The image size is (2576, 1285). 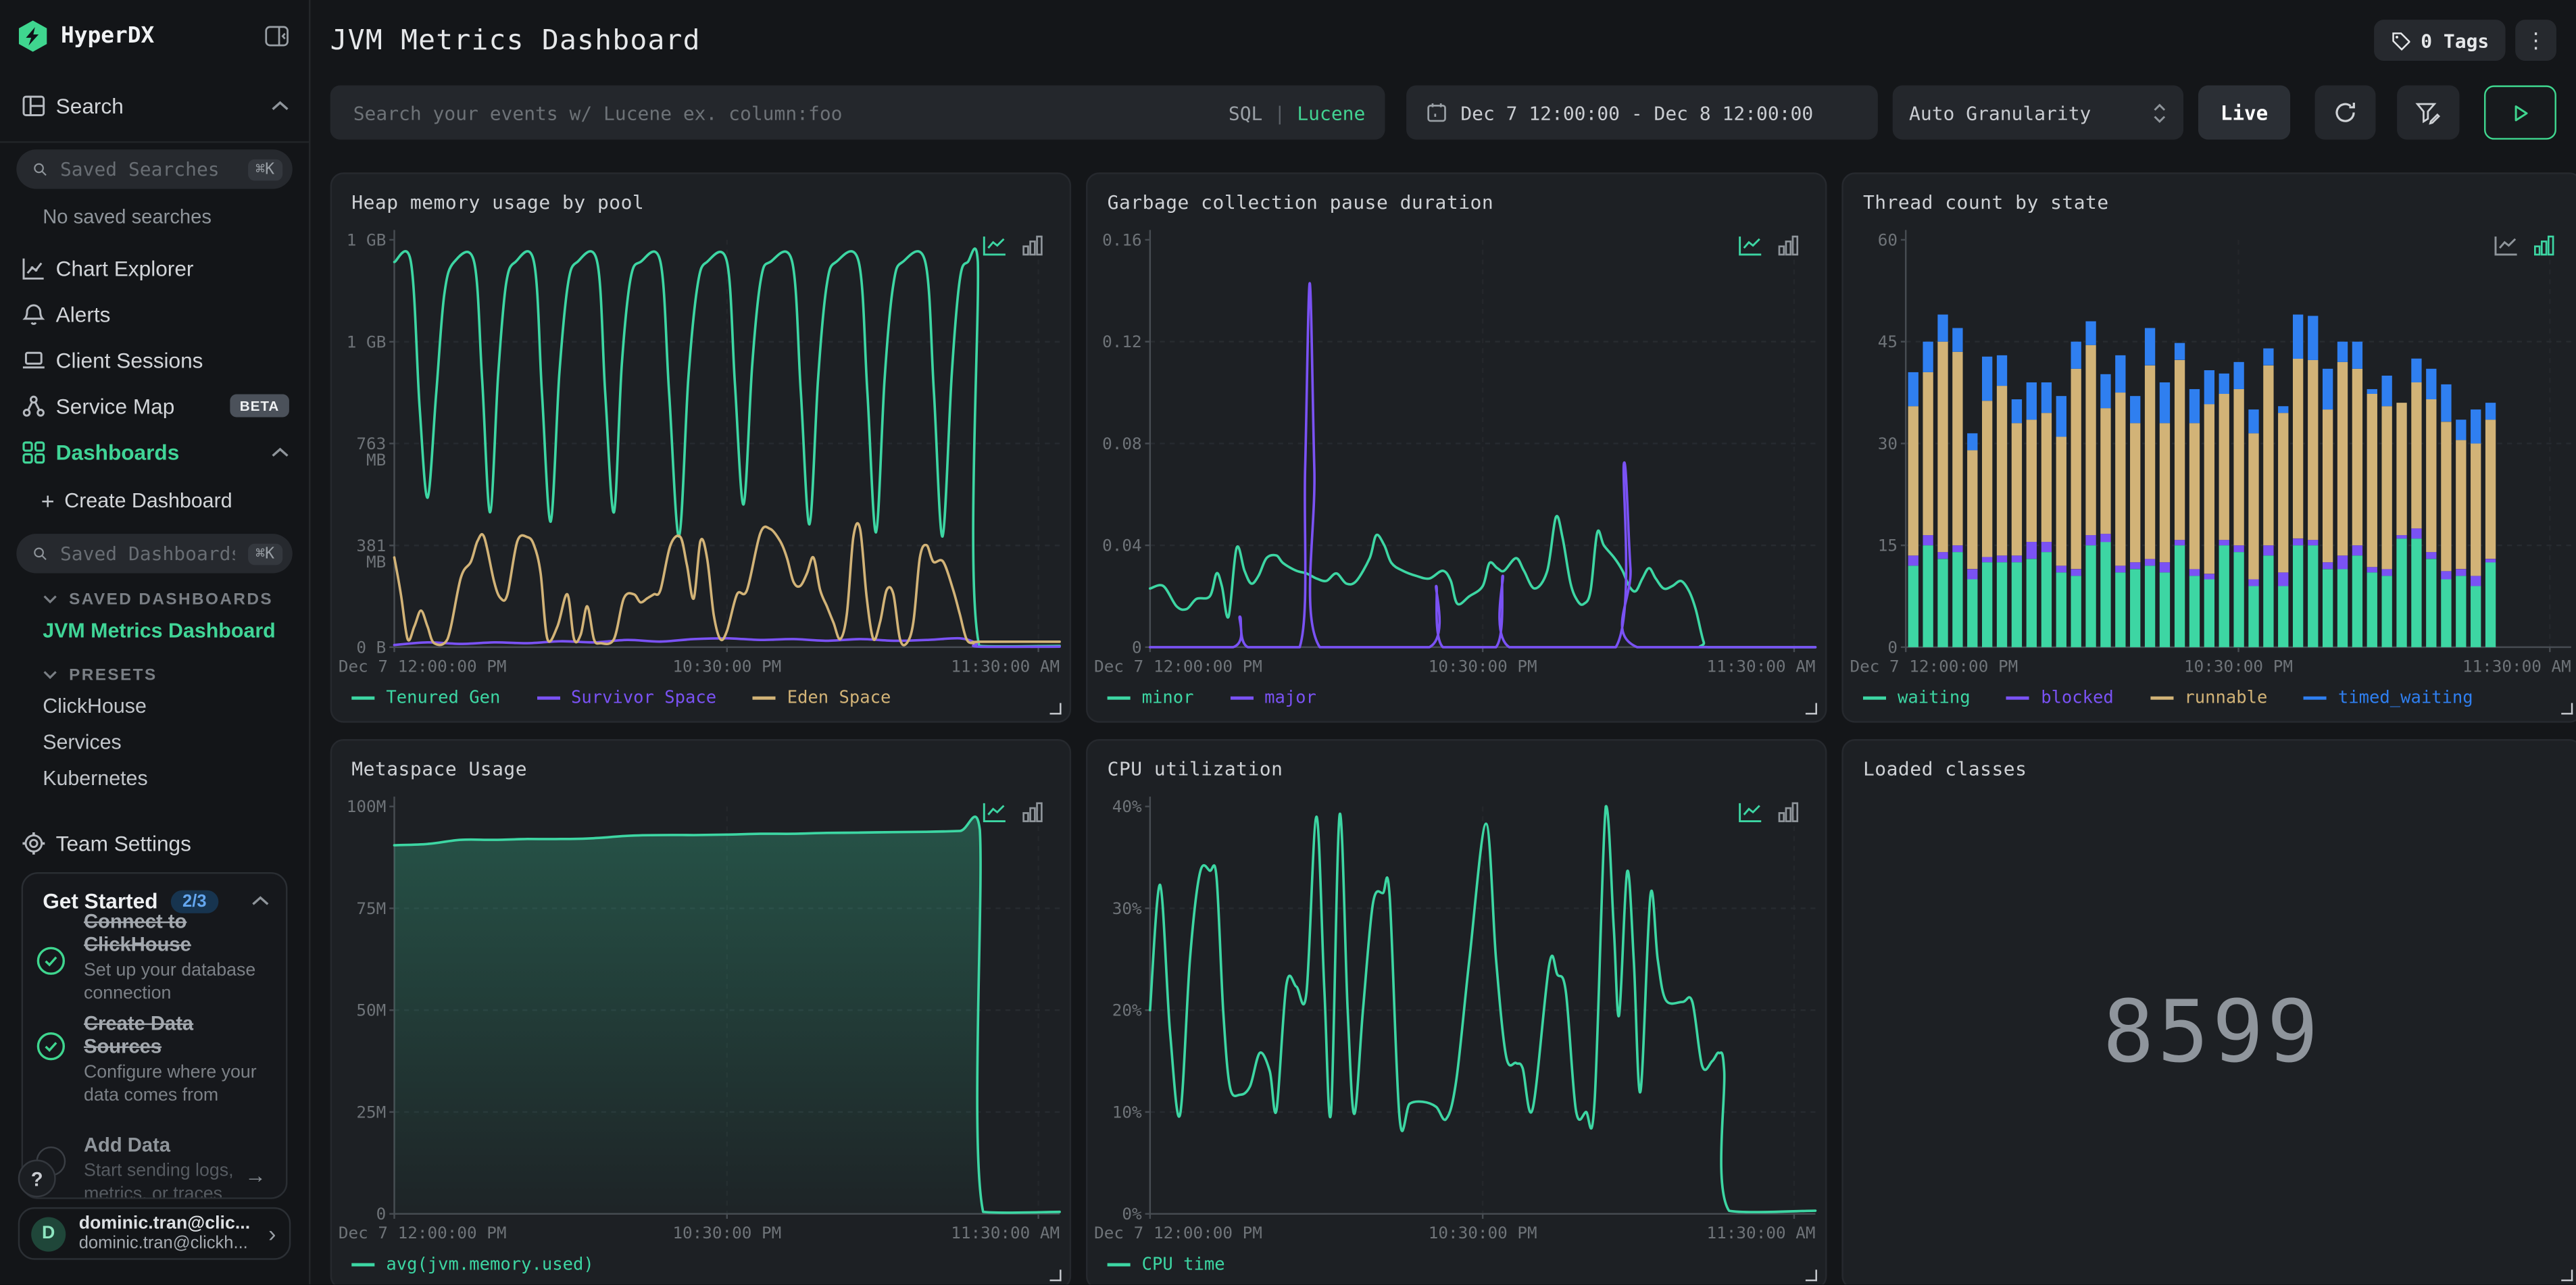 I want to click on live-button: Live, so click(x=2245, y=113).